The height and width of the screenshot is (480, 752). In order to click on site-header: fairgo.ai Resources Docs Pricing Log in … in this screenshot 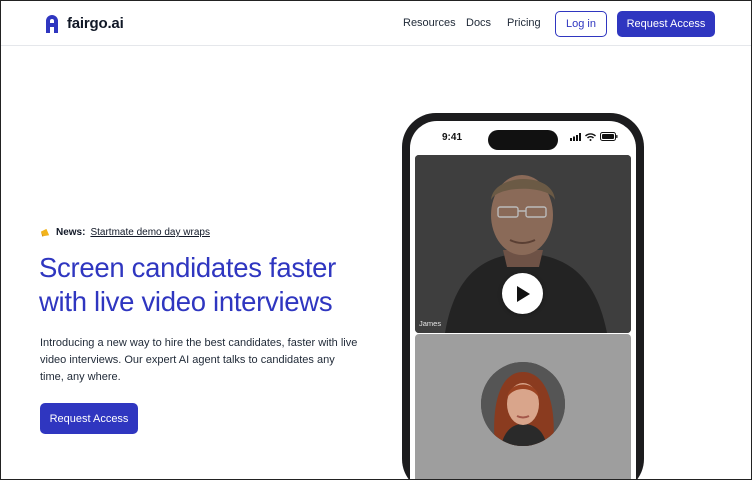, I will do `click(376, 23)`.